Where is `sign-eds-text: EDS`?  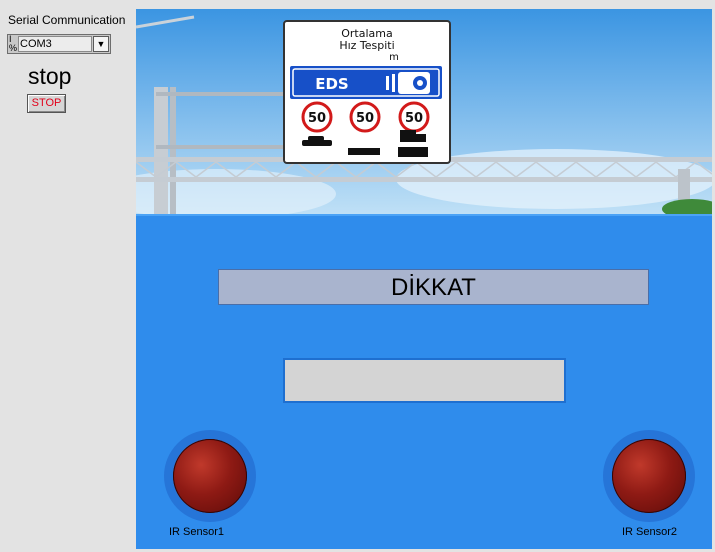 sign-eds-text: EDS is located at coordinates (332, 84).